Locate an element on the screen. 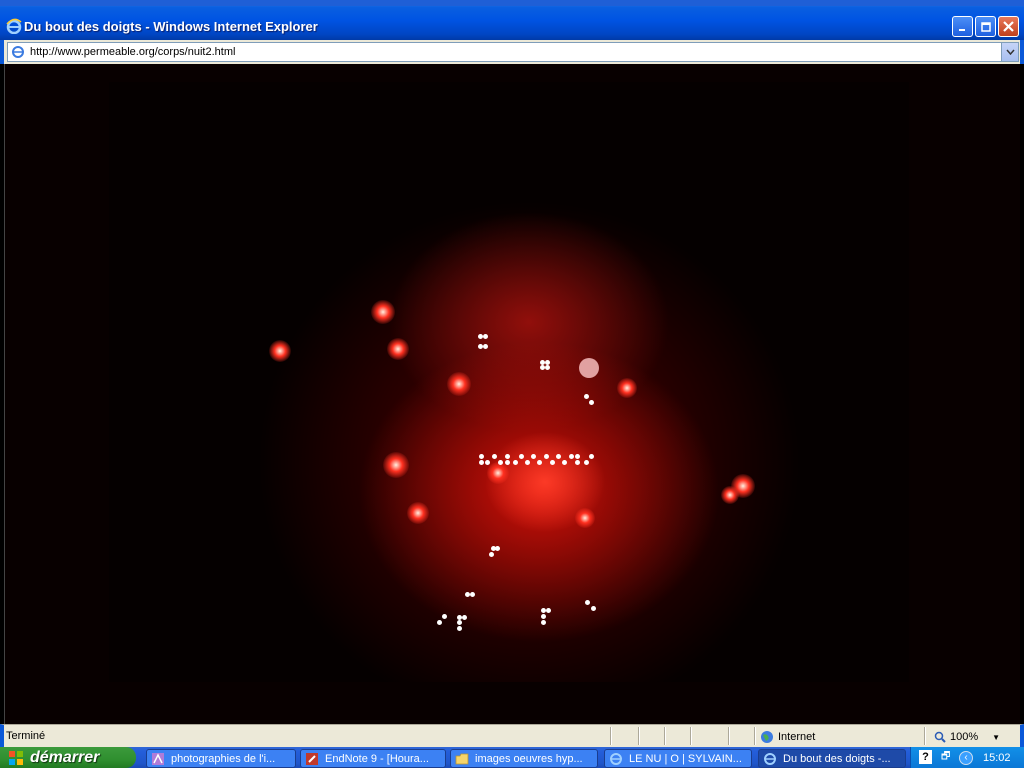  application-icon is located at coordinates (158, 758).